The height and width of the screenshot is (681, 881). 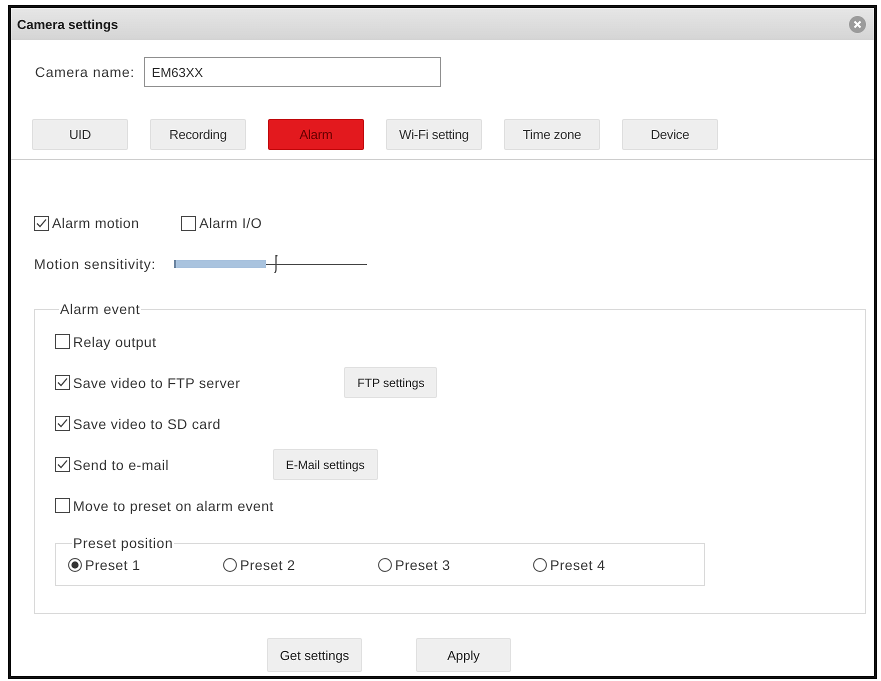 I want to click on checkbox-label: Save video to FTP server, so click(x=156, y=382).